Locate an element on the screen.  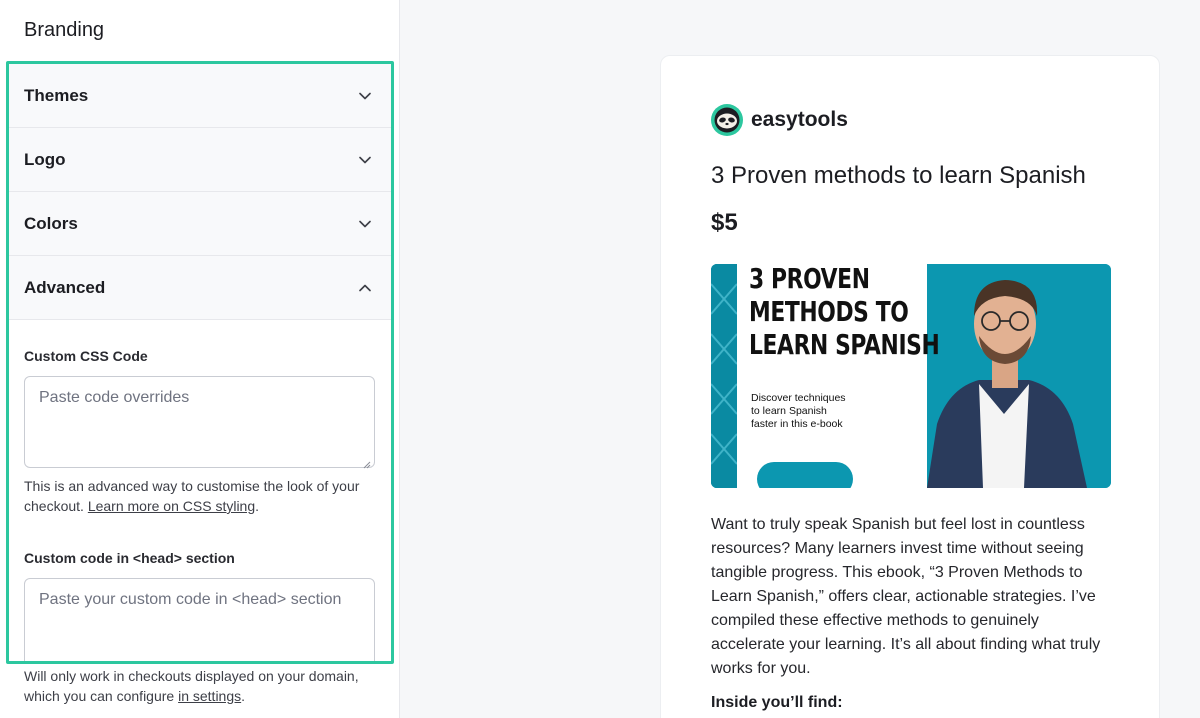
head-code-placeholder: Paste your custom code in <head> section is located at coordinates (190, 599).